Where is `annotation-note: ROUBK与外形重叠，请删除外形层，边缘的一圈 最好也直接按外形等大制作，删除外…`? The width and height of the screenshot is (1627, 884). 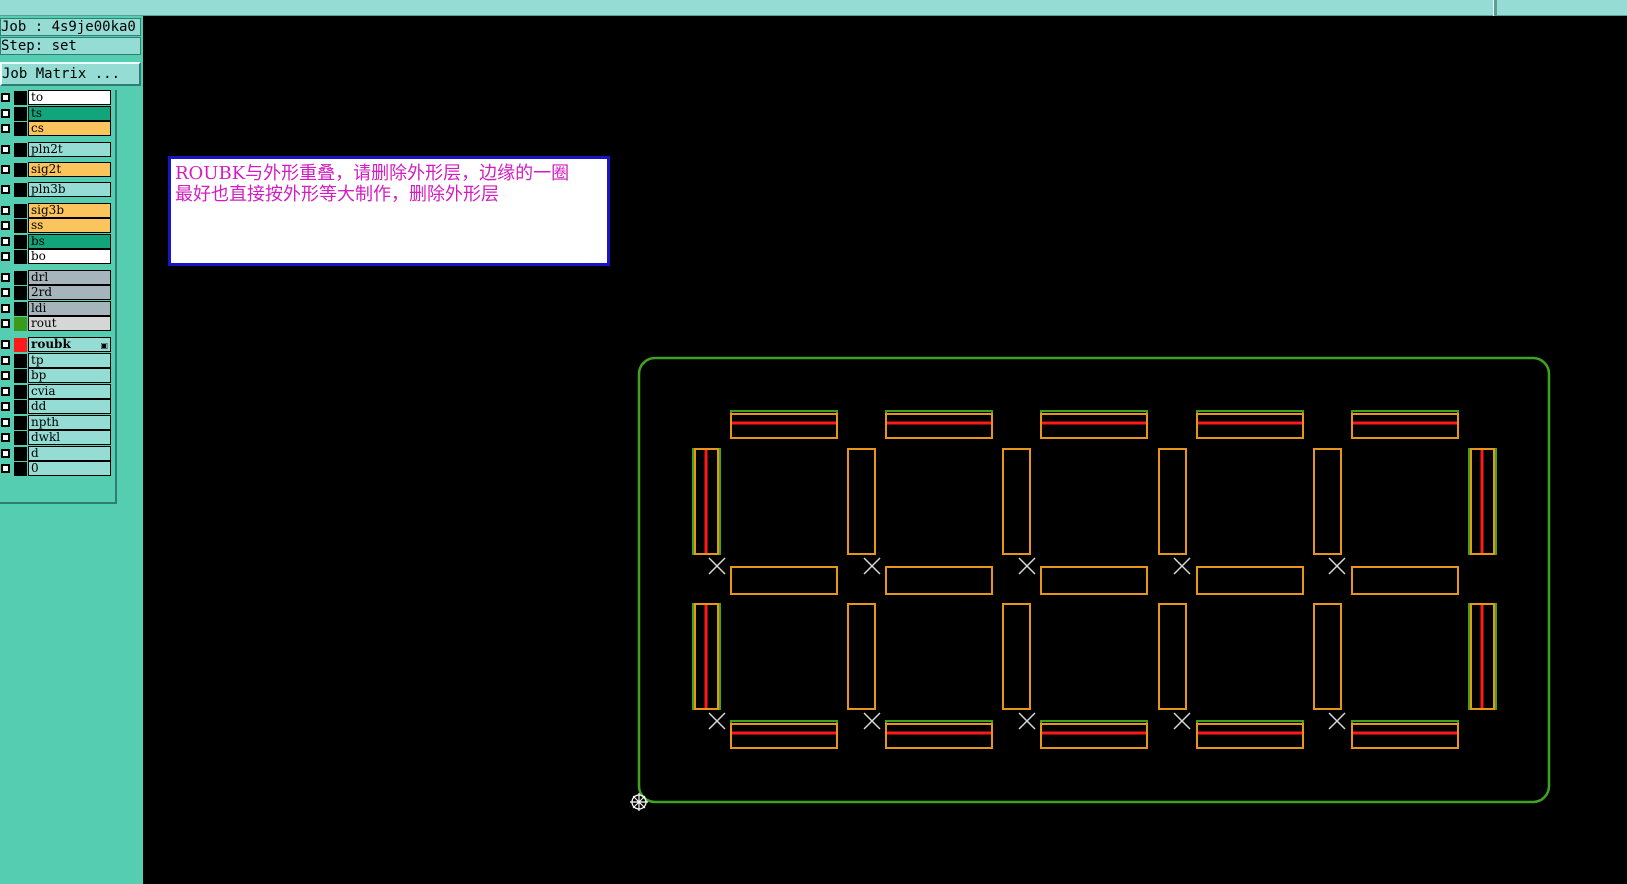 annotation-note: ROUBK与外形重叠，请删除外形层，边缘的一圈 最好也直接按外形等大制作，删除外… is located at coordinates (389, 211).